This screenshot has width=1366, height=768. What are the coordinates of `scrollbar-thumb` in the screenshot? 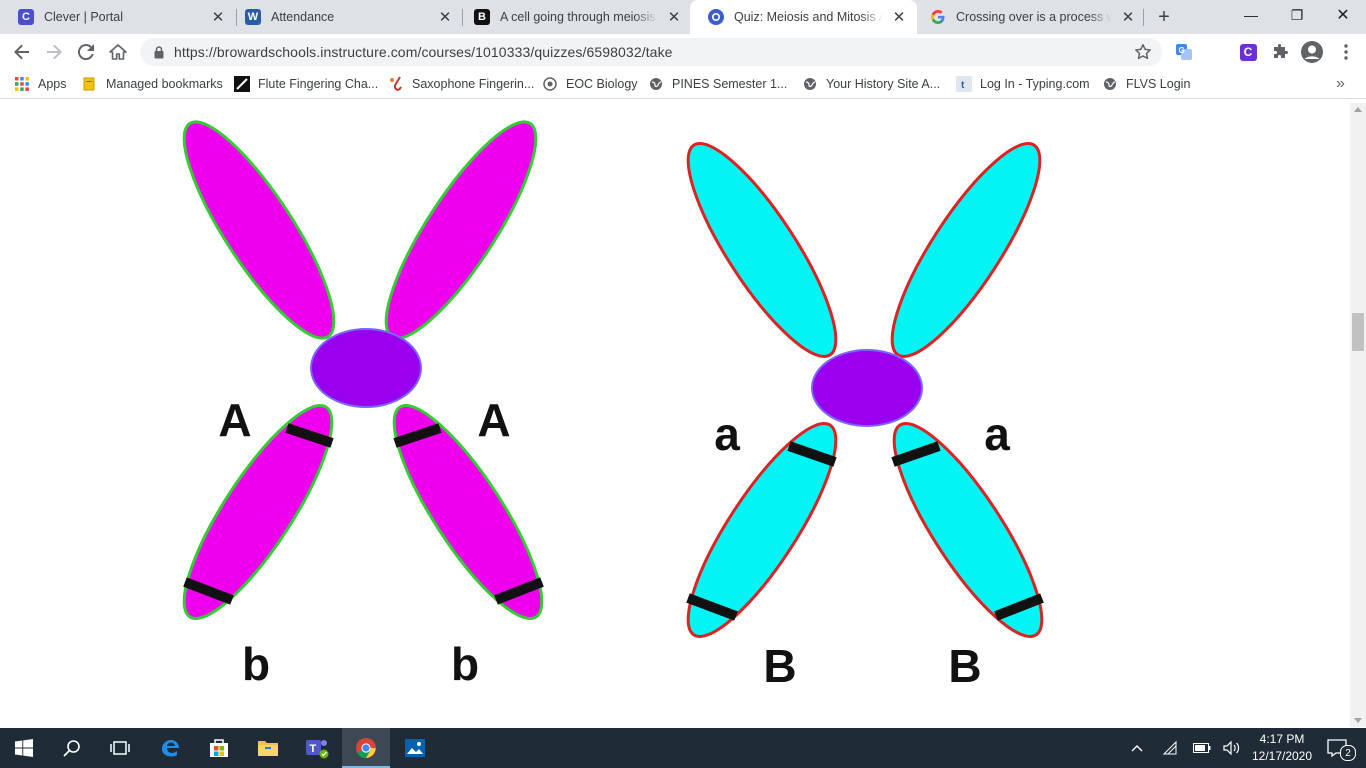 It's located at (1358, 332).